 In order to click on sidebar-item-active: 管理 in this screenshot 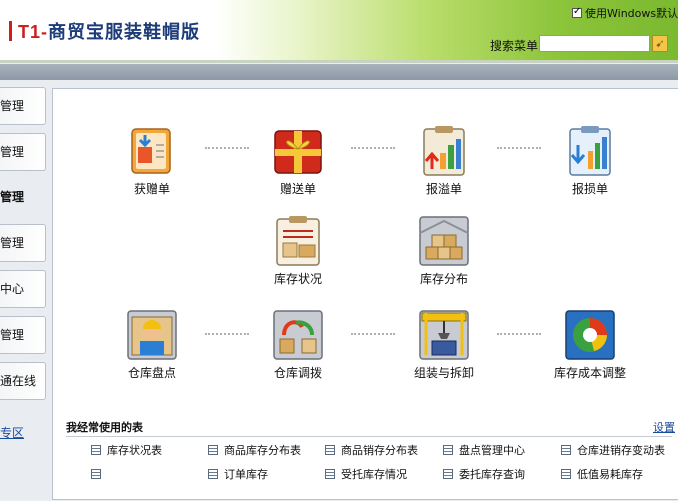, I will do `click(23, 198)`.